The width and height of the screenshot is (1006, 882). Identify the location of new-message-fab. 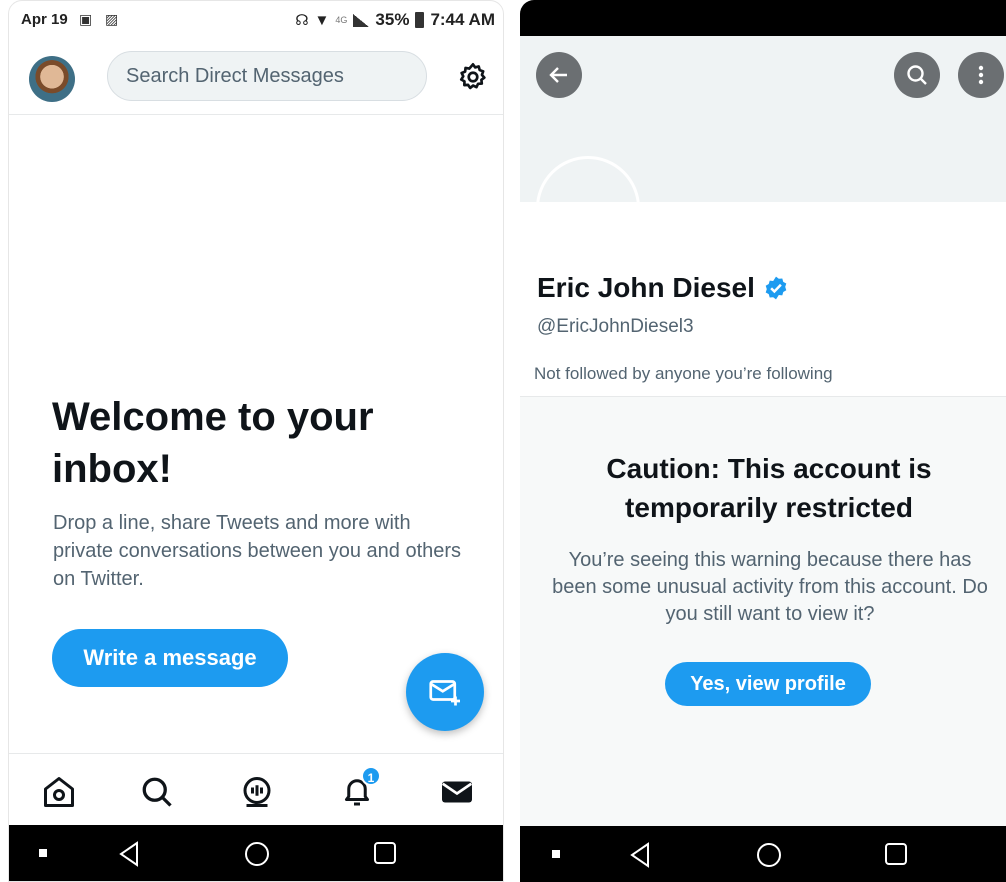
(445, 692).